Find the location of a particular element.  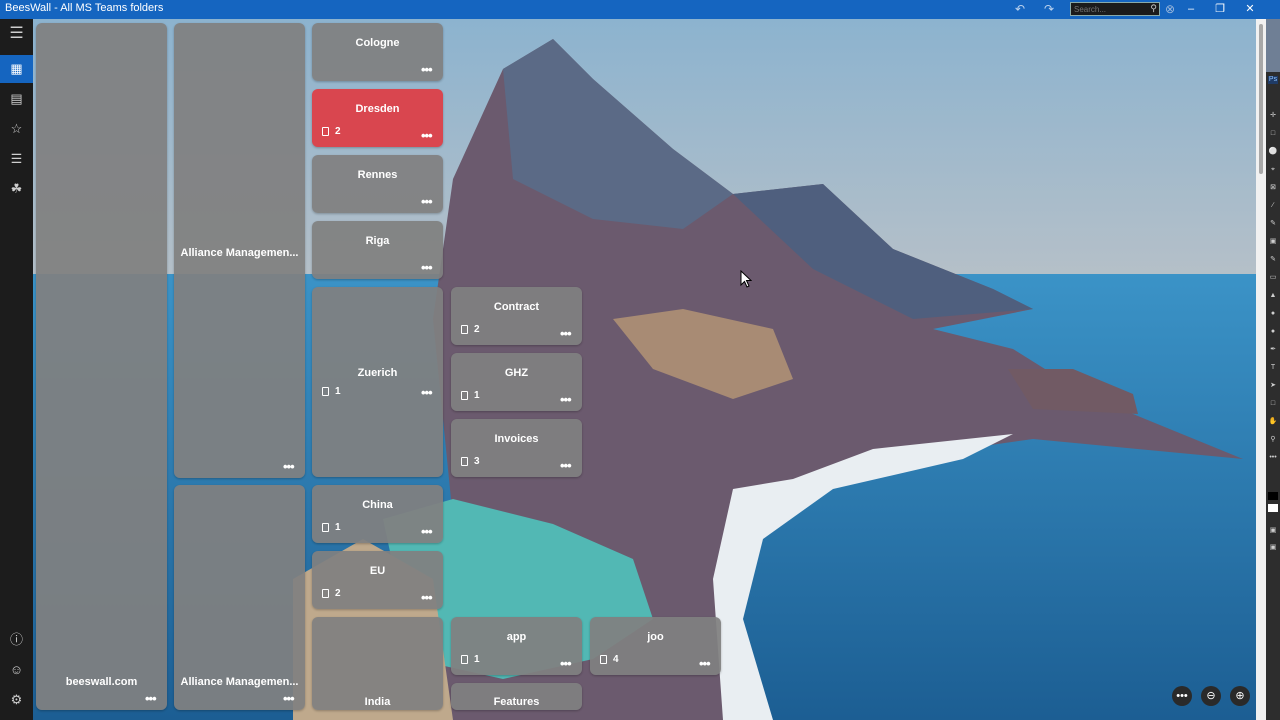

quick-mask-icon: ▣ is located at coordinates (1273, 531).